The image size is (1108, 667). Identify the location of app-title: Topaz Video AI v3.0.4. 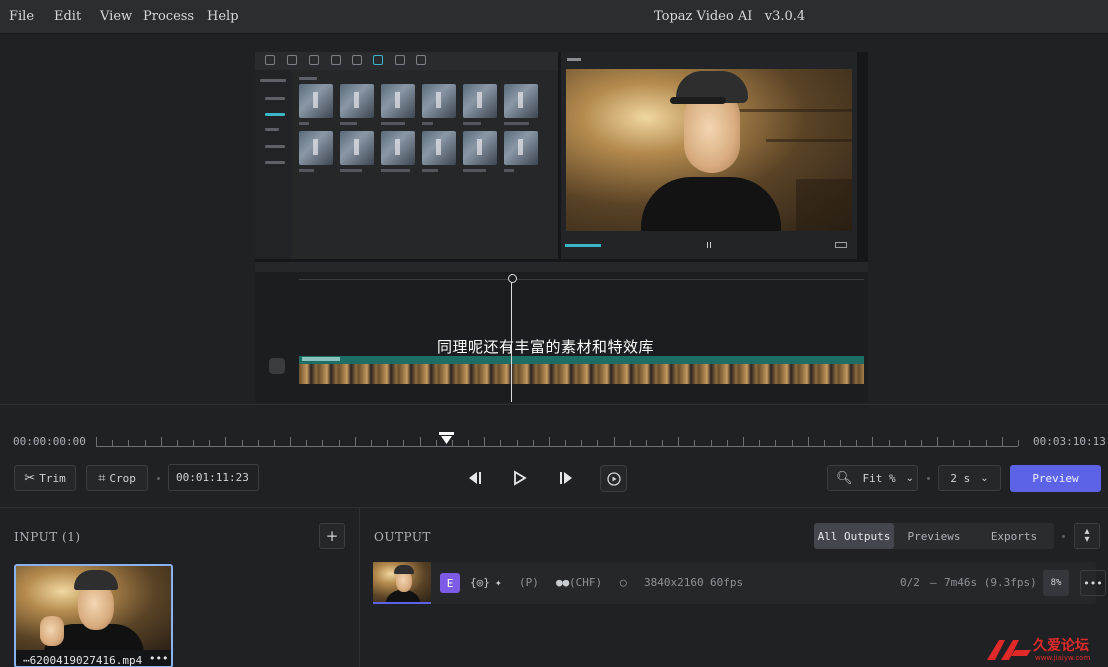
(729, 16).